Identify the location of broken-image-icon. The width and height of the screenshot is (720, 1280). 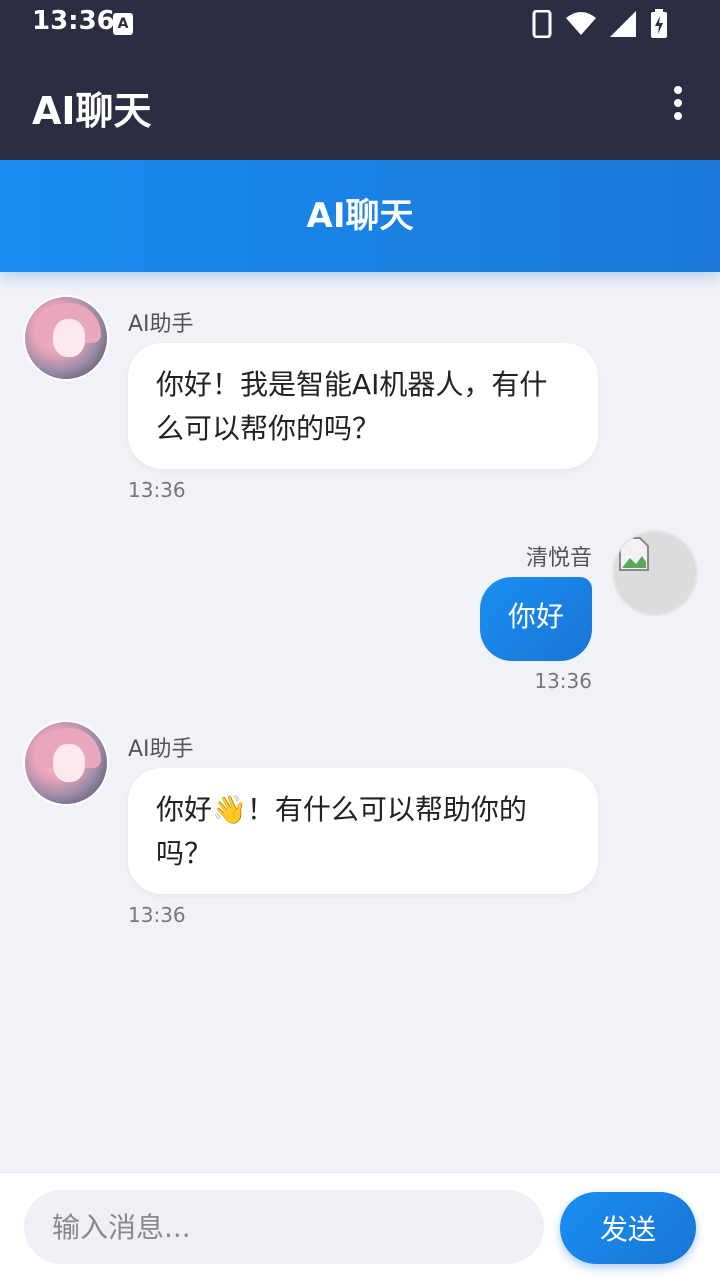
(634, 554).